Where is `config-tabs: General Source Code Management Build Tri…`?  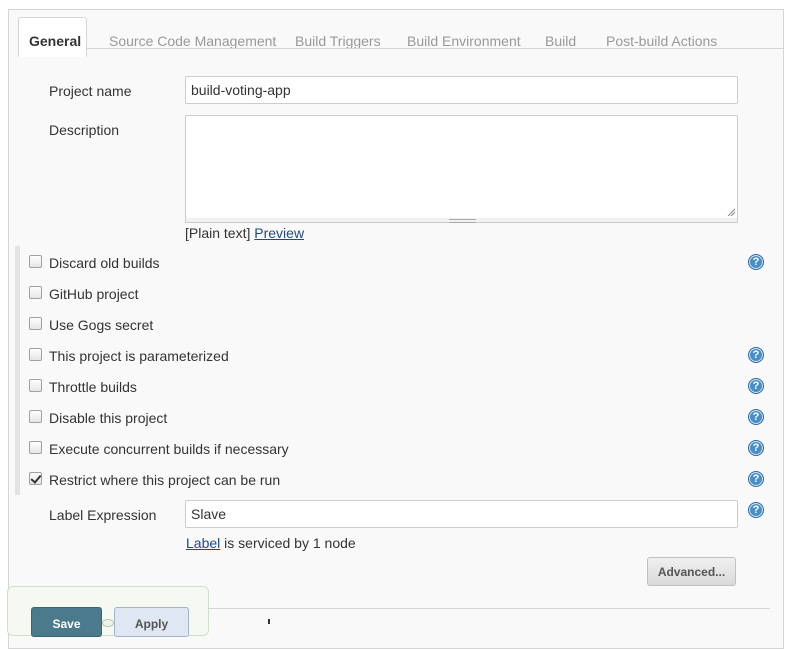
config-tabs: General Source Code Management Build Tri… is located at coordinates (398, 37).